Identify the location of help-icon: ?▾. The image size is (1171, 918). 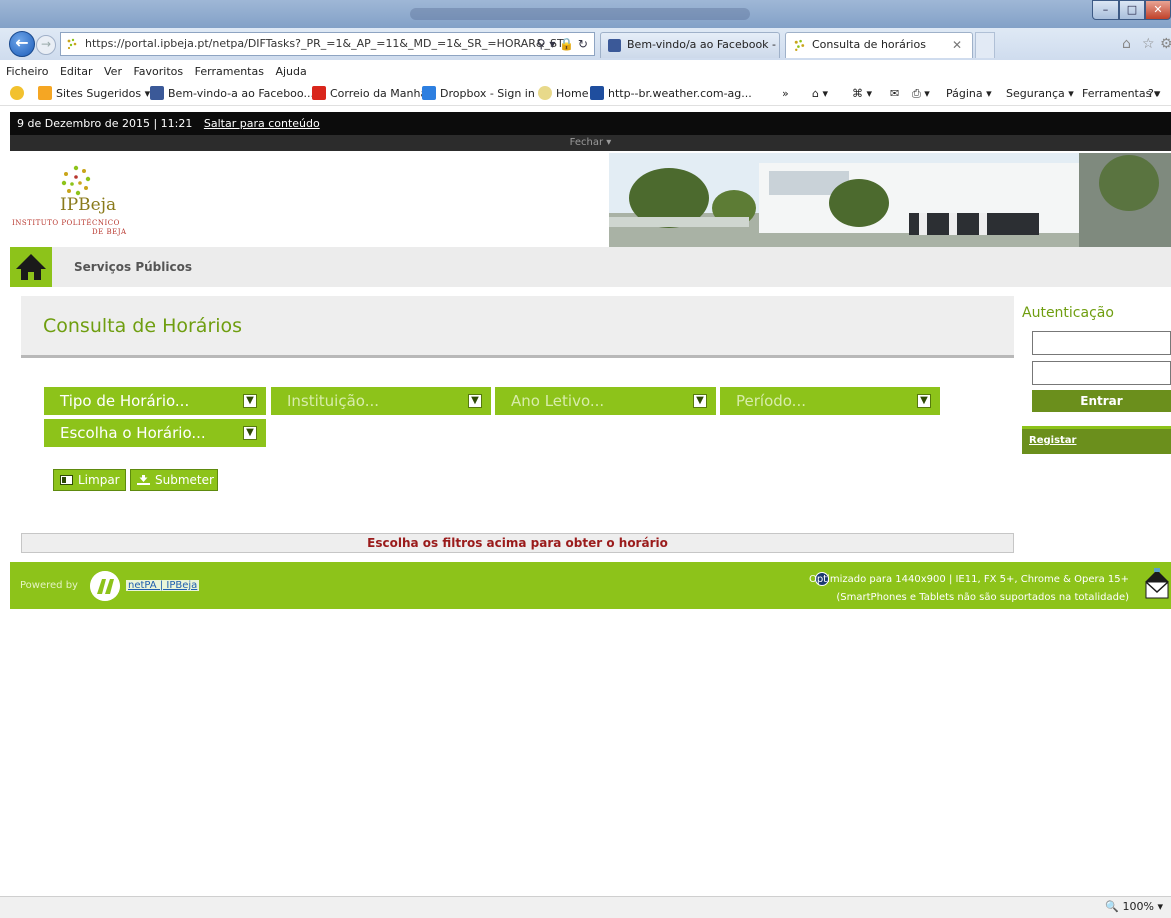
(1153, 93).